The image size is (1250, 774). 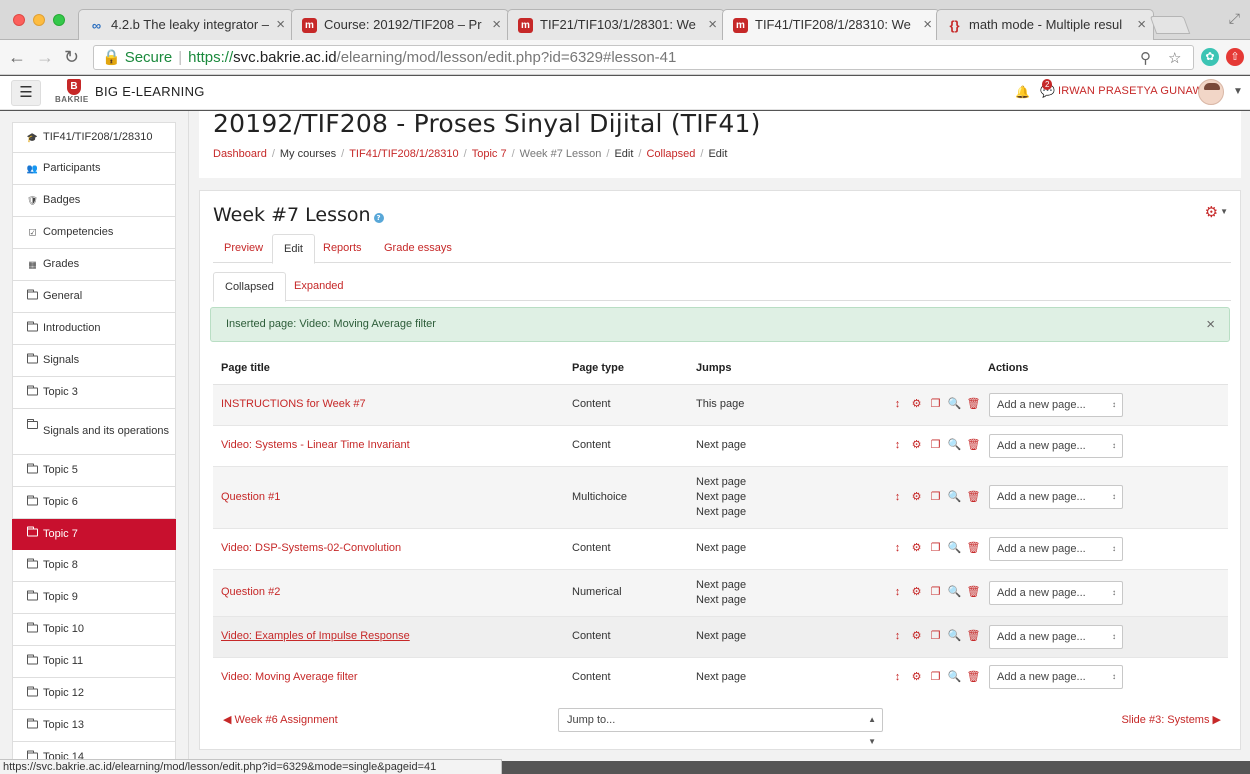 What do you see at coordinates (94, 503) in the screenshot?
I see `sidebar-item: Topic 6` at bounding box center [94, 503].